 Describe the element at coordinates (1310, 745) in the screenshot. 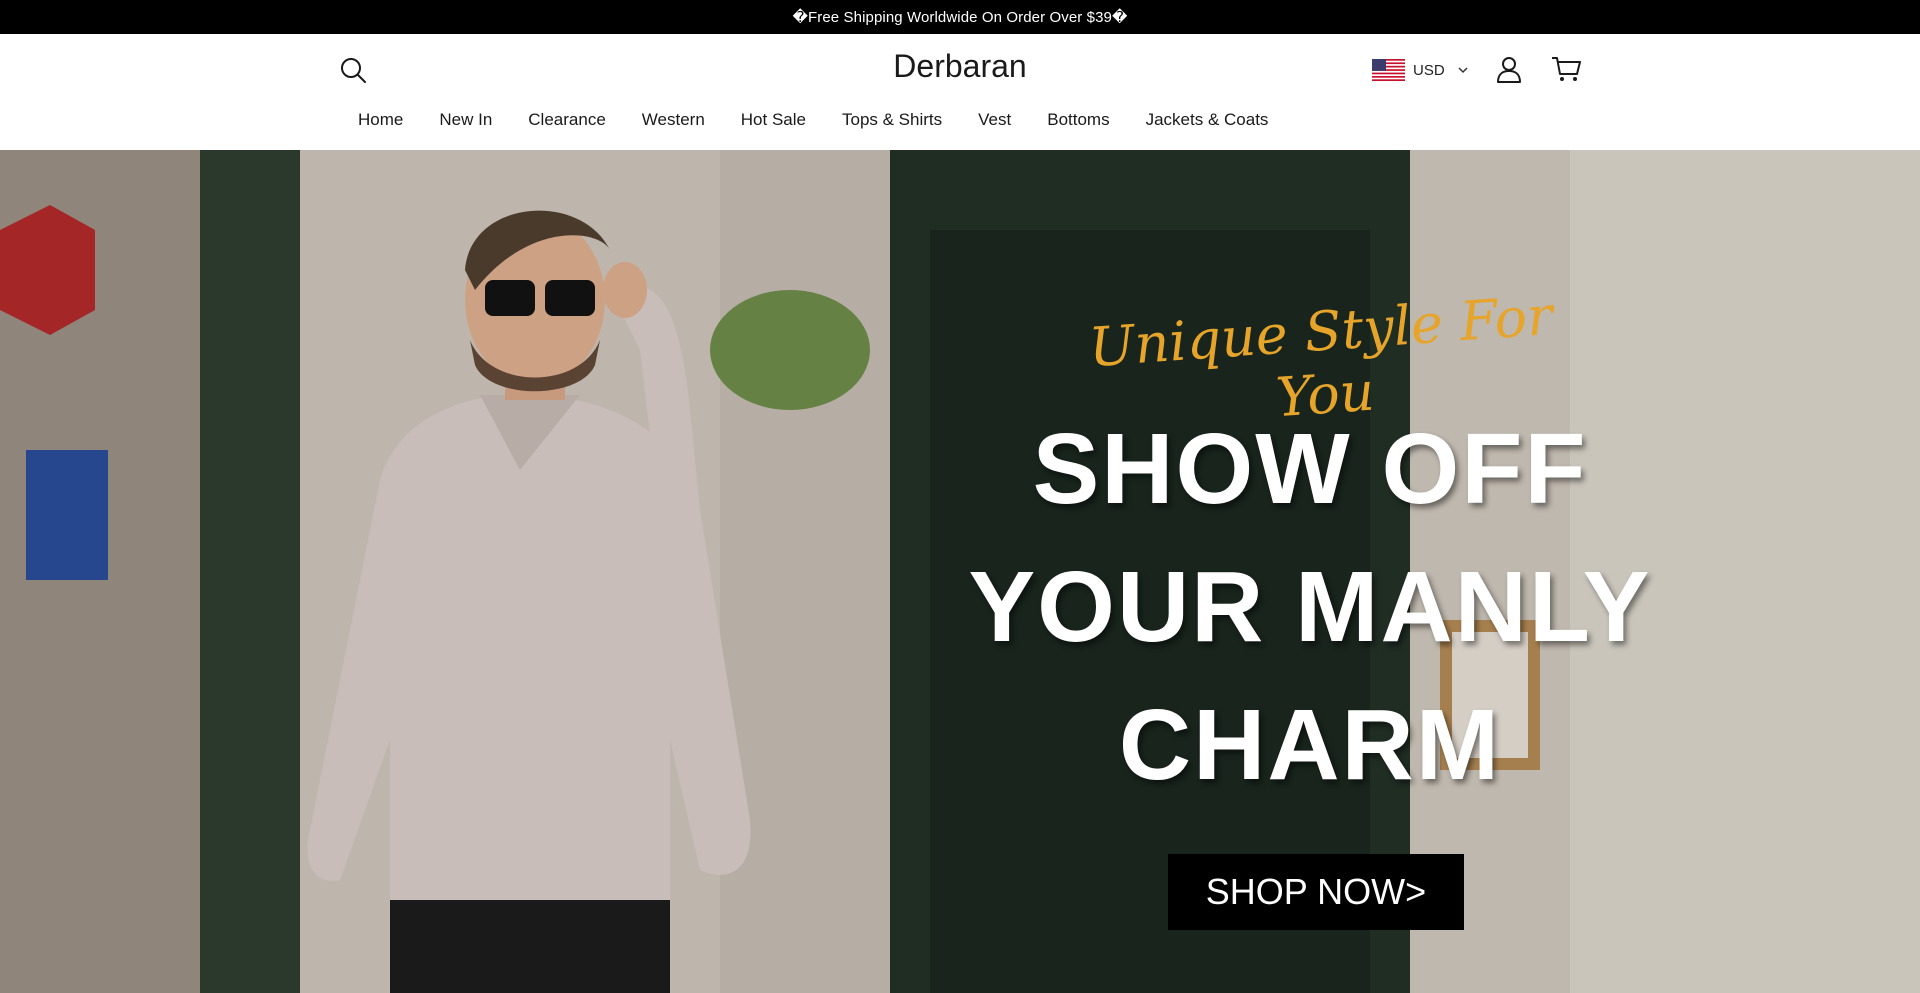

I see `hero-headline-line-3: CHARM` at that location.